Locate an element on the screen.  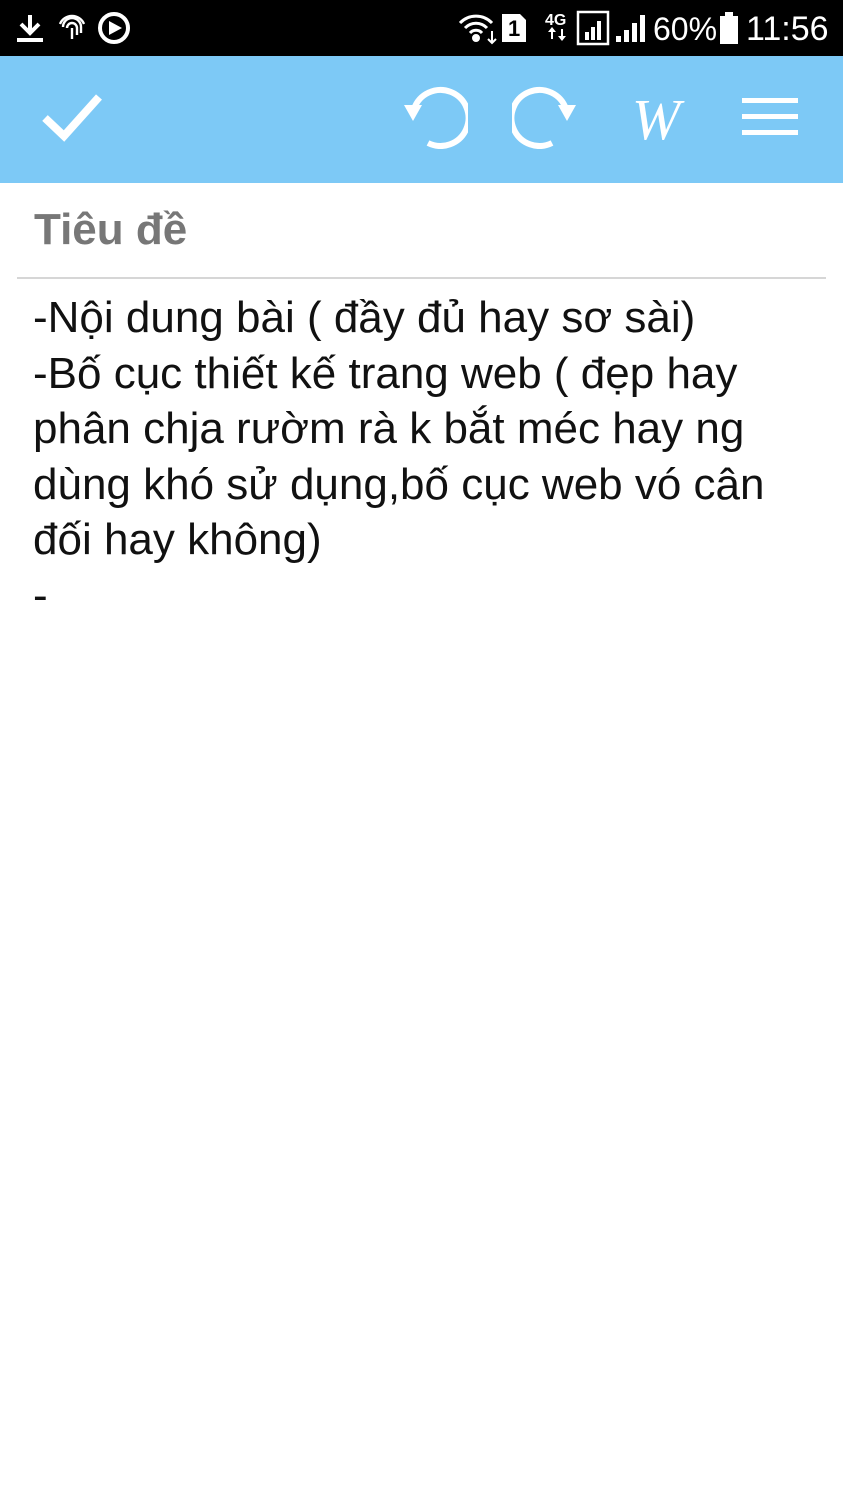
wiki-format-button: W is located at coordinates (656, 119).